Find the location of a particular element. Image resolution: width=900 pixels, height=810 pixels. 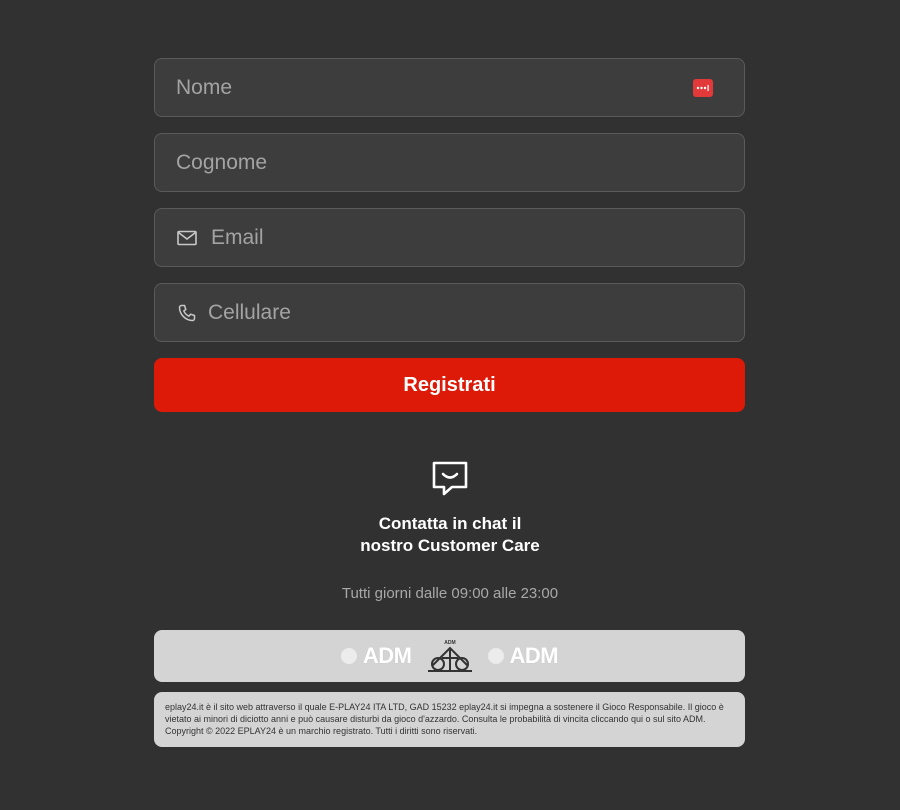

chat-icon is located at coordinates (450, 479).